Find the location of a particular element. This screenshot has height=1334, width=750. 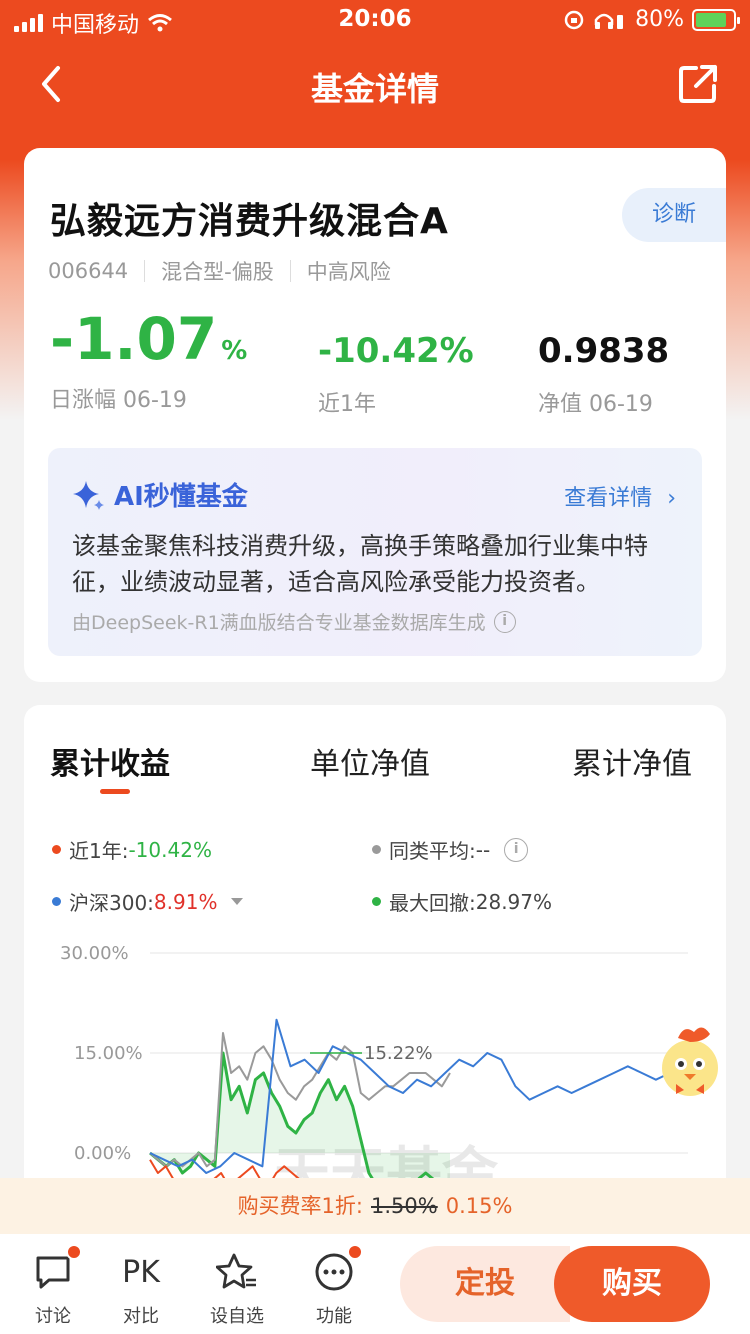

legend-drawdown-value: 28.97% is located at coordinates (514, 901).